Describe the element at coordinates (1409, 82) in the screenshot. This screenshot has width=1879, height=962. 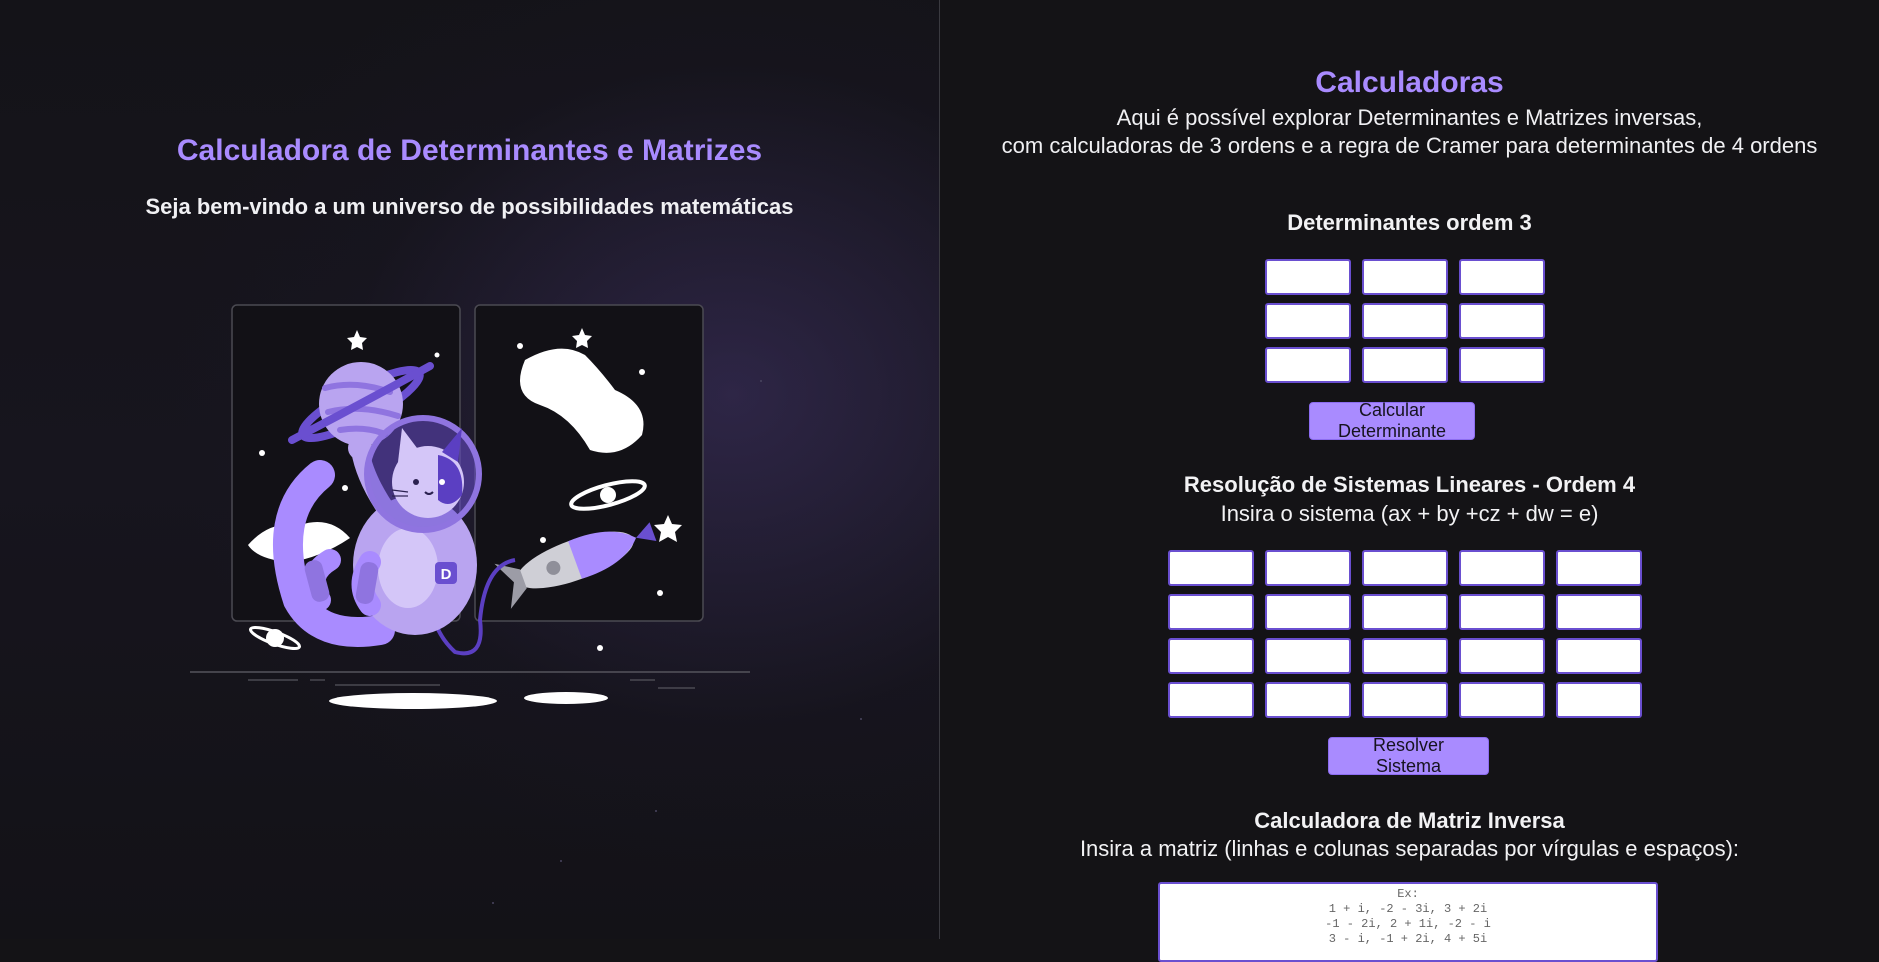
I see `calculators-title: Calculadoras` at that location.